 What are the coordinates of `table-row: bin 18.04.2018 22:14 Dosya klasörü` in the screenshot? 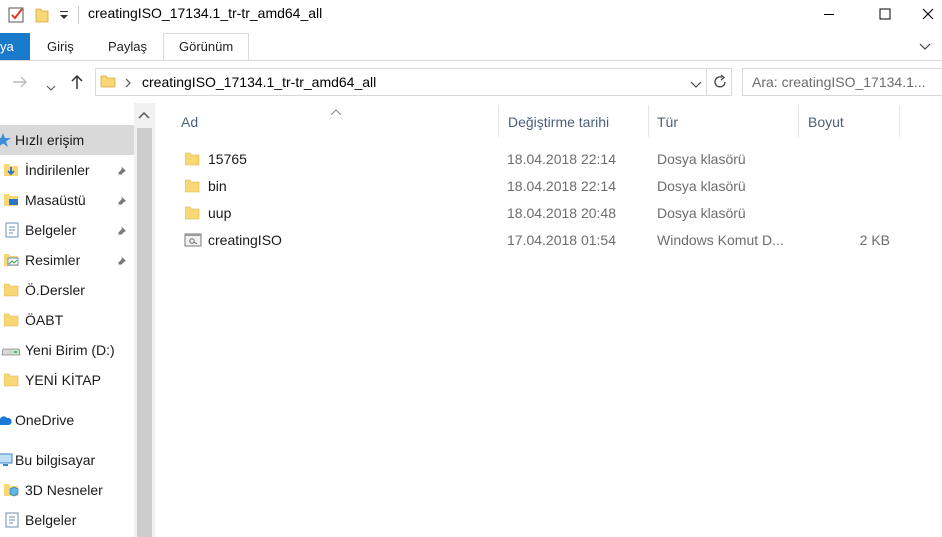 It's located at (540, 187).